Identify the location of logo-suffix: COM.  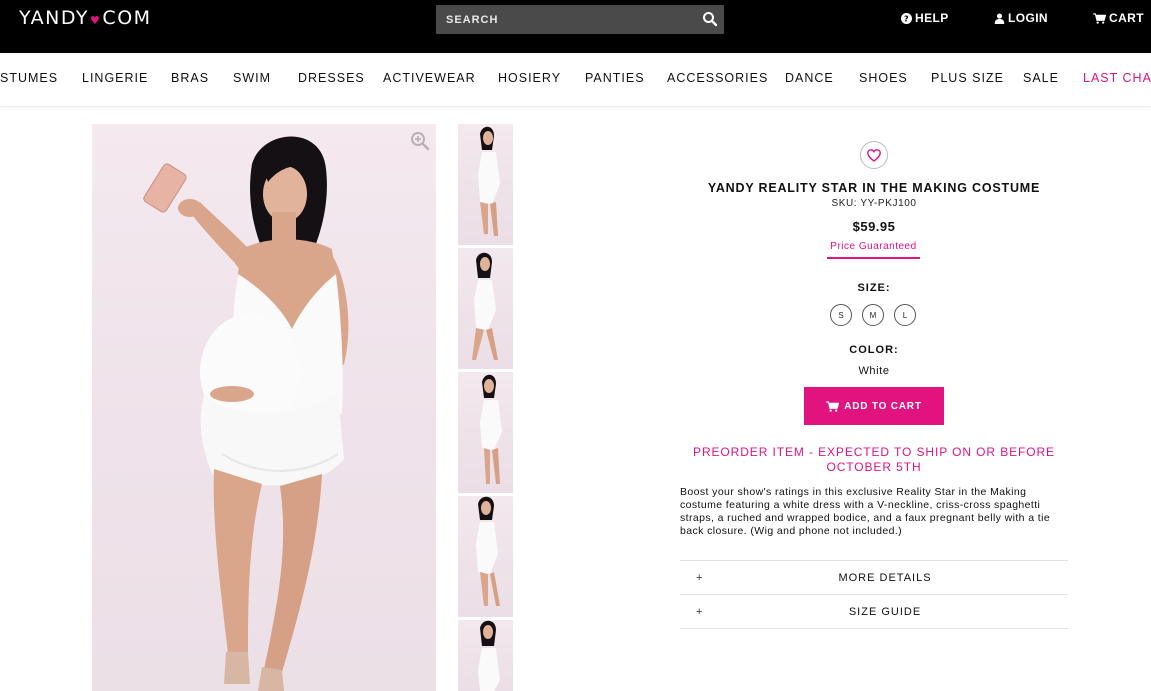
(127, 18).